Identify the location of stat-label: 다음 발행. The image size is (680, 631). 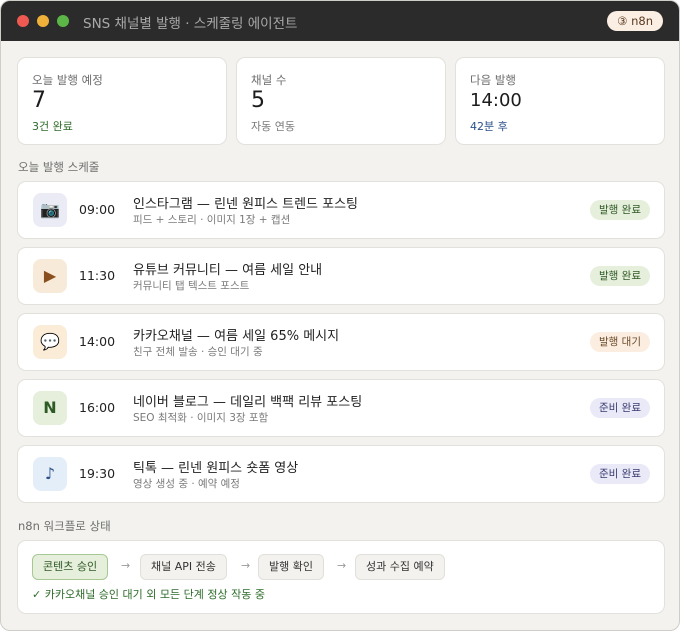
(493, 80).